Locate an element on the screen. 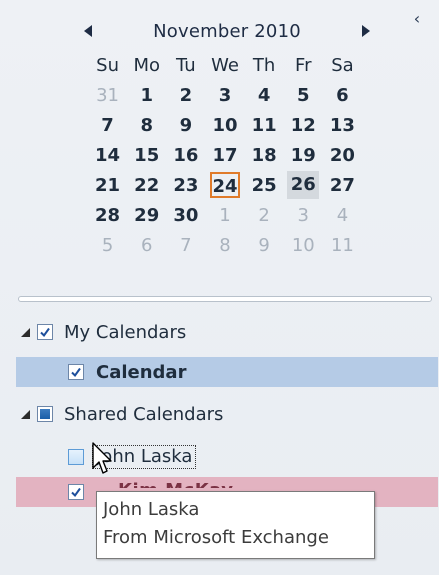 The image size is (439, 575). today-day-cell: 24 is located at coordinates (224, 185).